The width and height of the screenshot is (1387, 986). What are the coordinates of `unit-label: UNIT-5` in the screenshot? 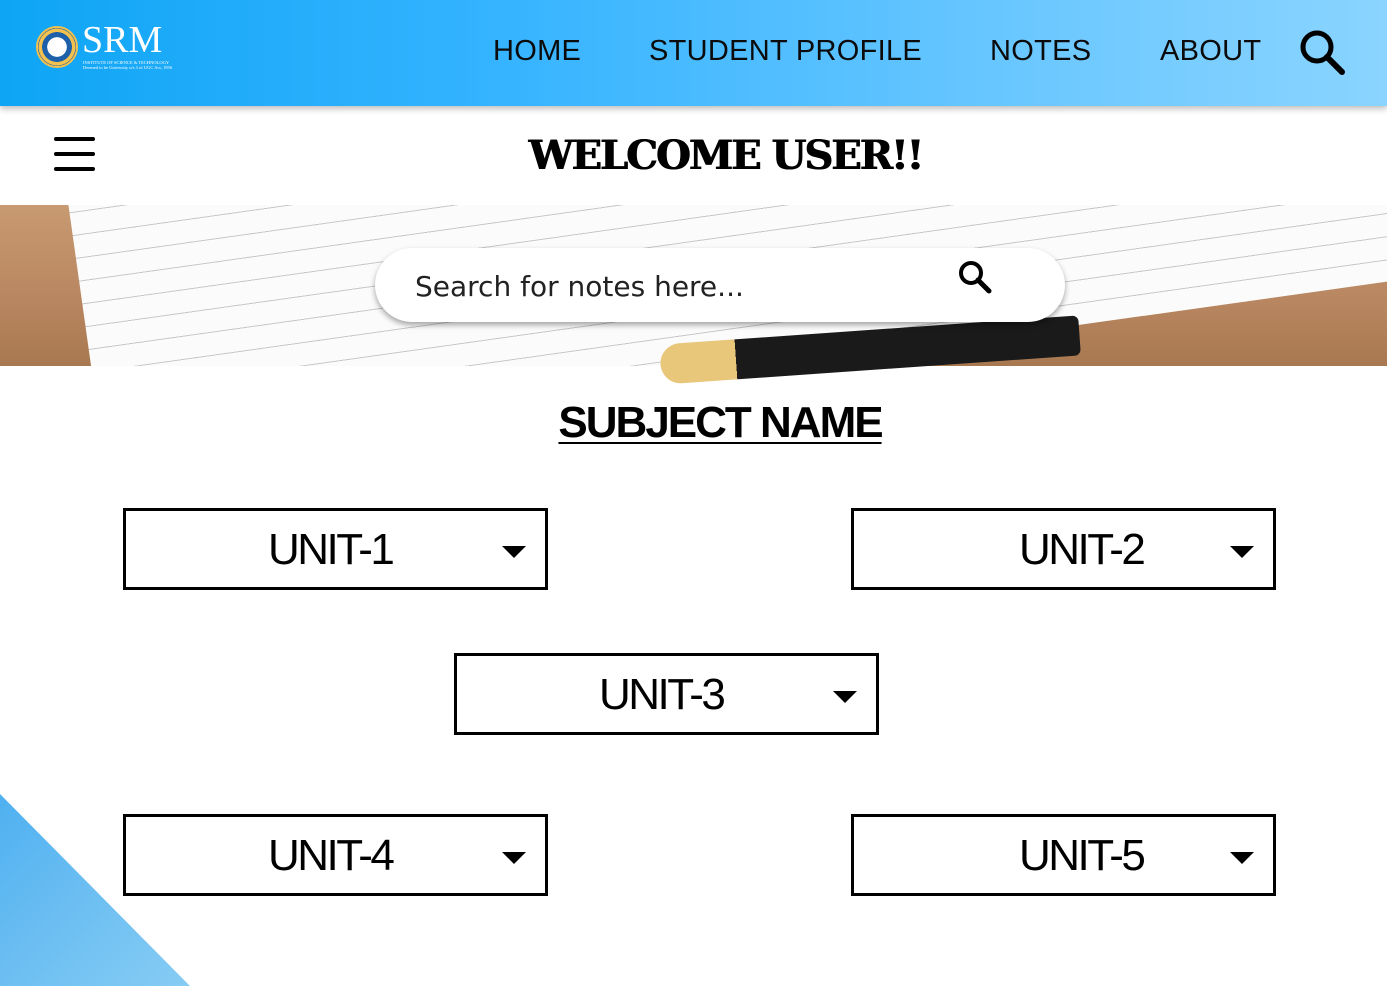 It's located at (1082, 855).